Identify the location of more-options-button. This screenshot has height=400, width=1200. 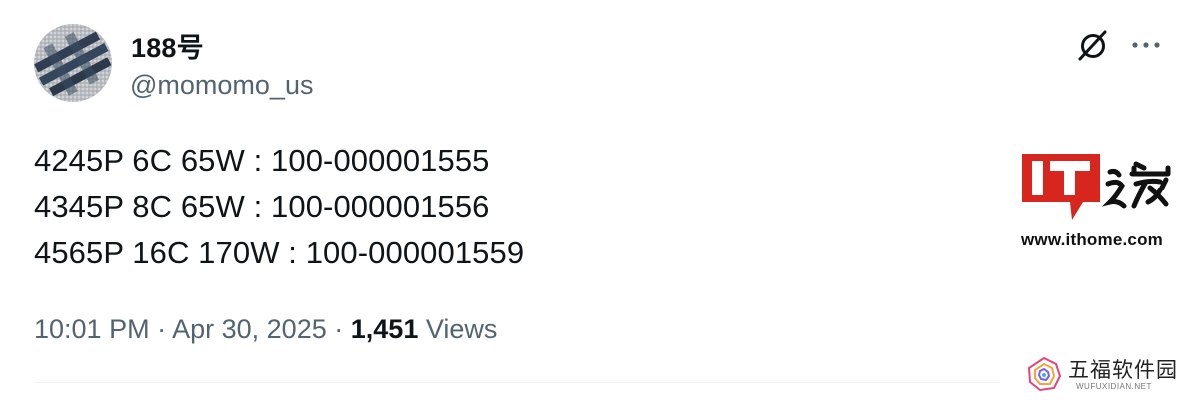
(1146, 45).